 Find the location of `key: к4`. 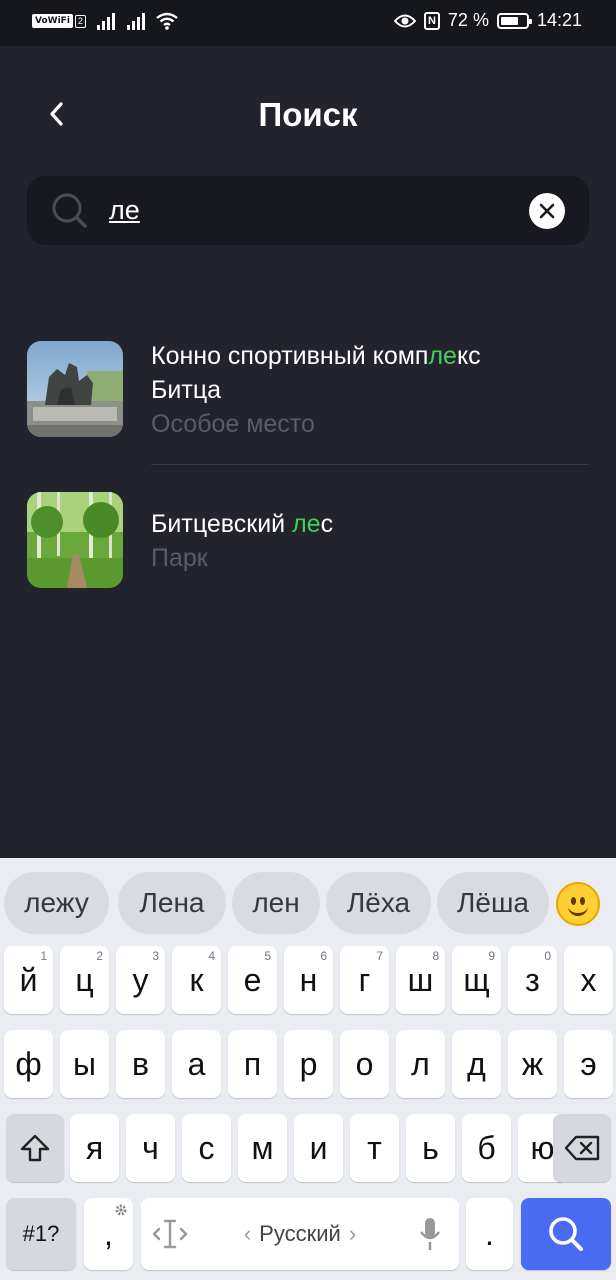

key: к4 is located at coordinates (196, 980).